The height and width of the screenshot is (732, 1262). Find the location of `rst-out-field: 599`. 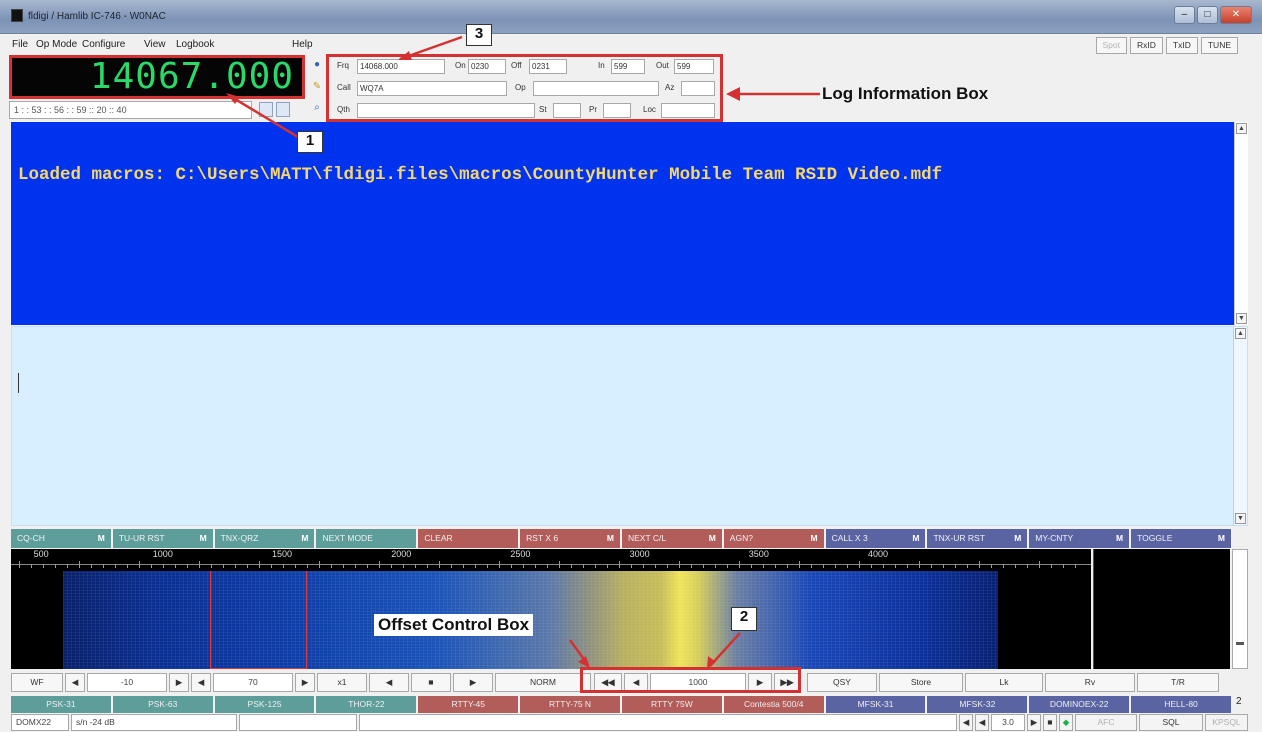

rst-out-field: 599 is located at coordinates (694, 66).